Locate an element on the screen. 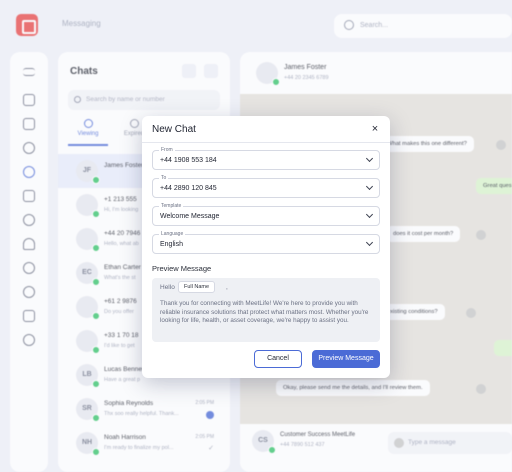 The height and width of the screenshot is (472, 512). app-logo is located at coordinates (27, 25).